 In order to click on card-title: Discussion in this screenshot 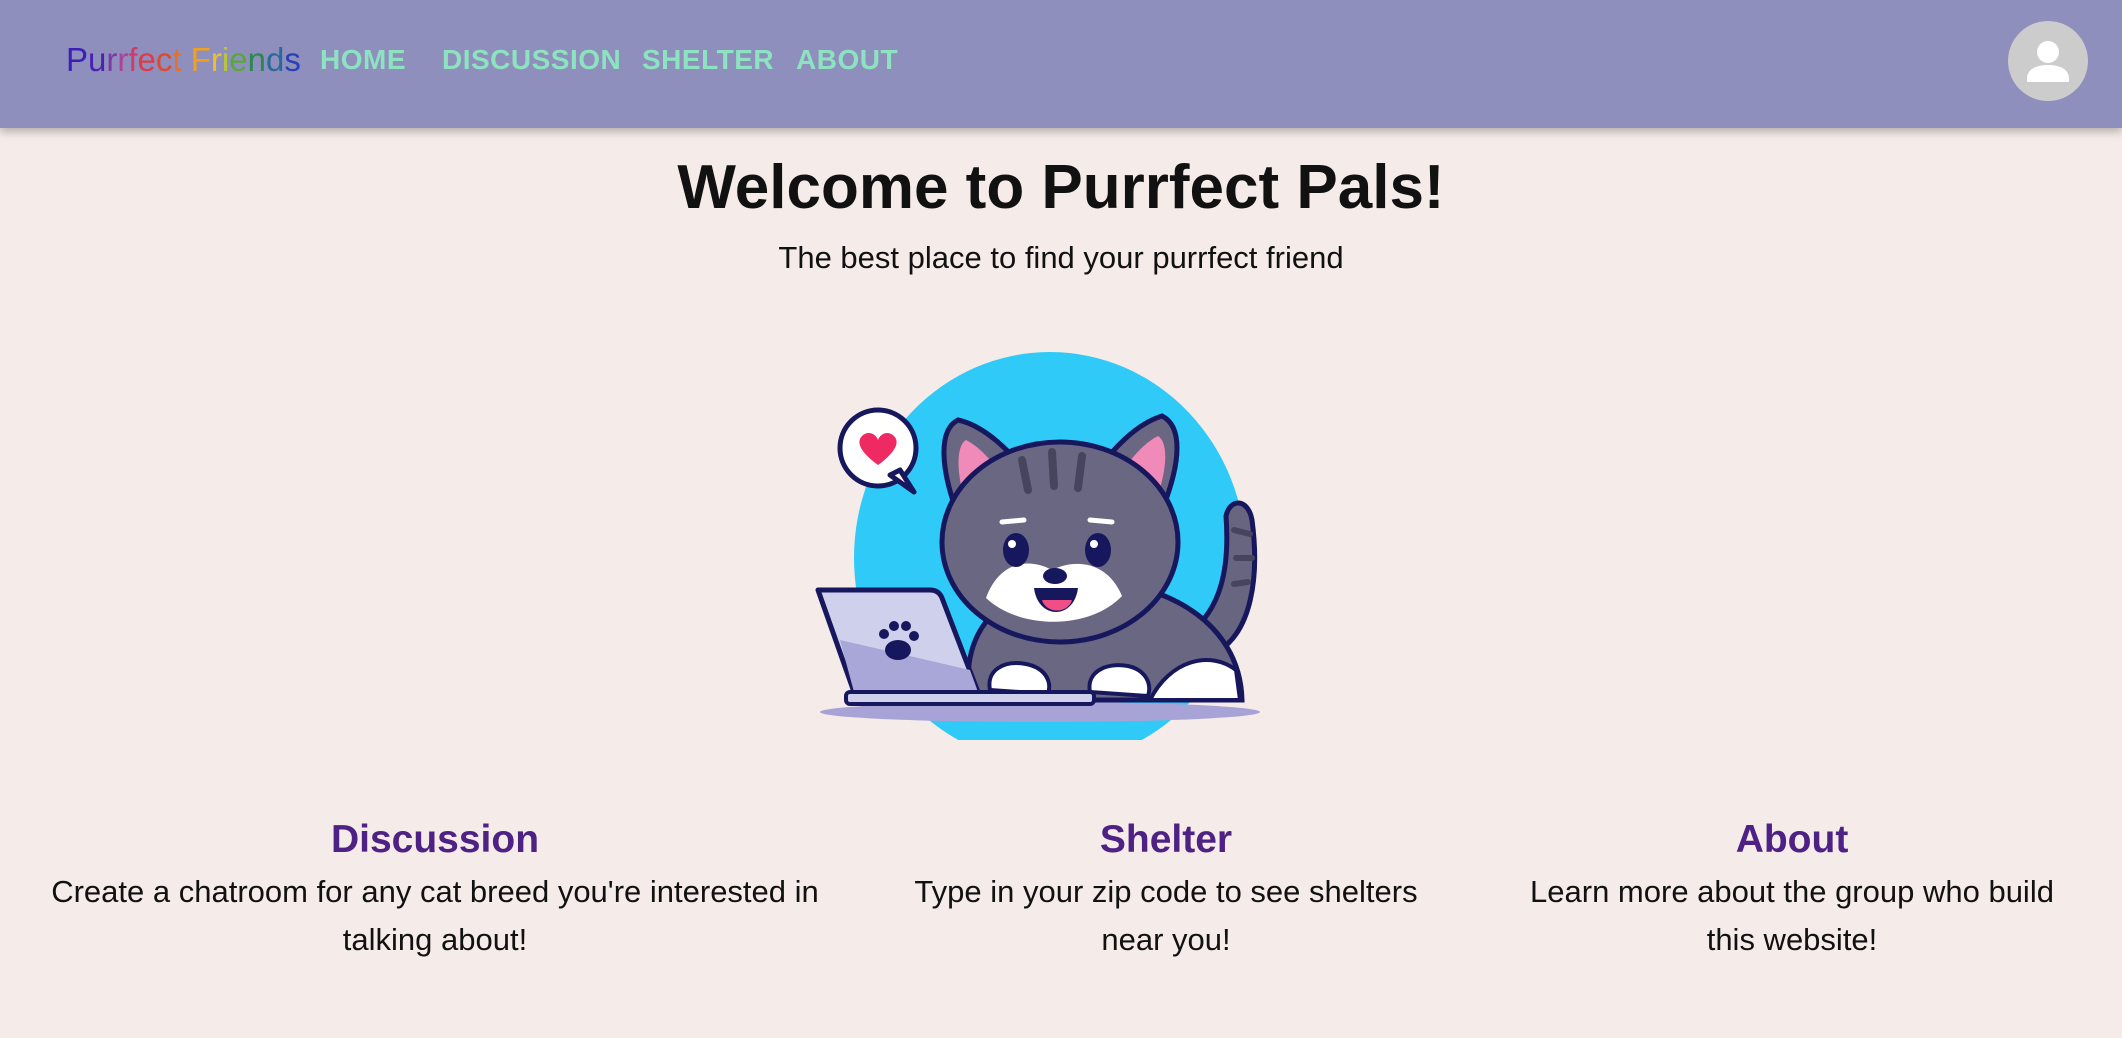, I will do `click(435, 839)`.